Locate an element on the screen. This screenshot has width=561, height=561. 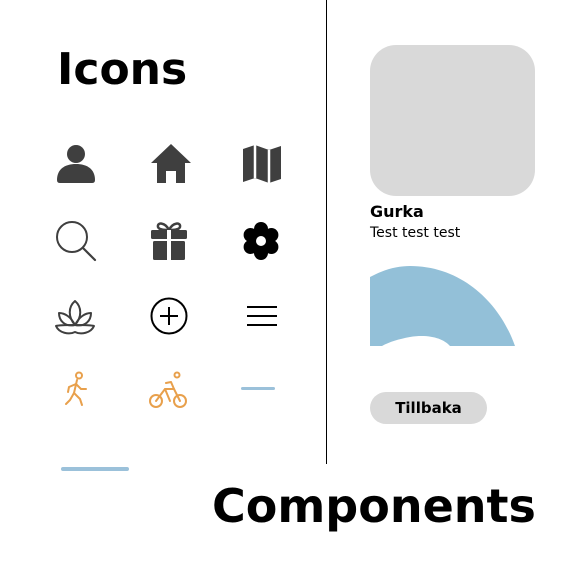
gift-icon is located at coordinates (169, 241).